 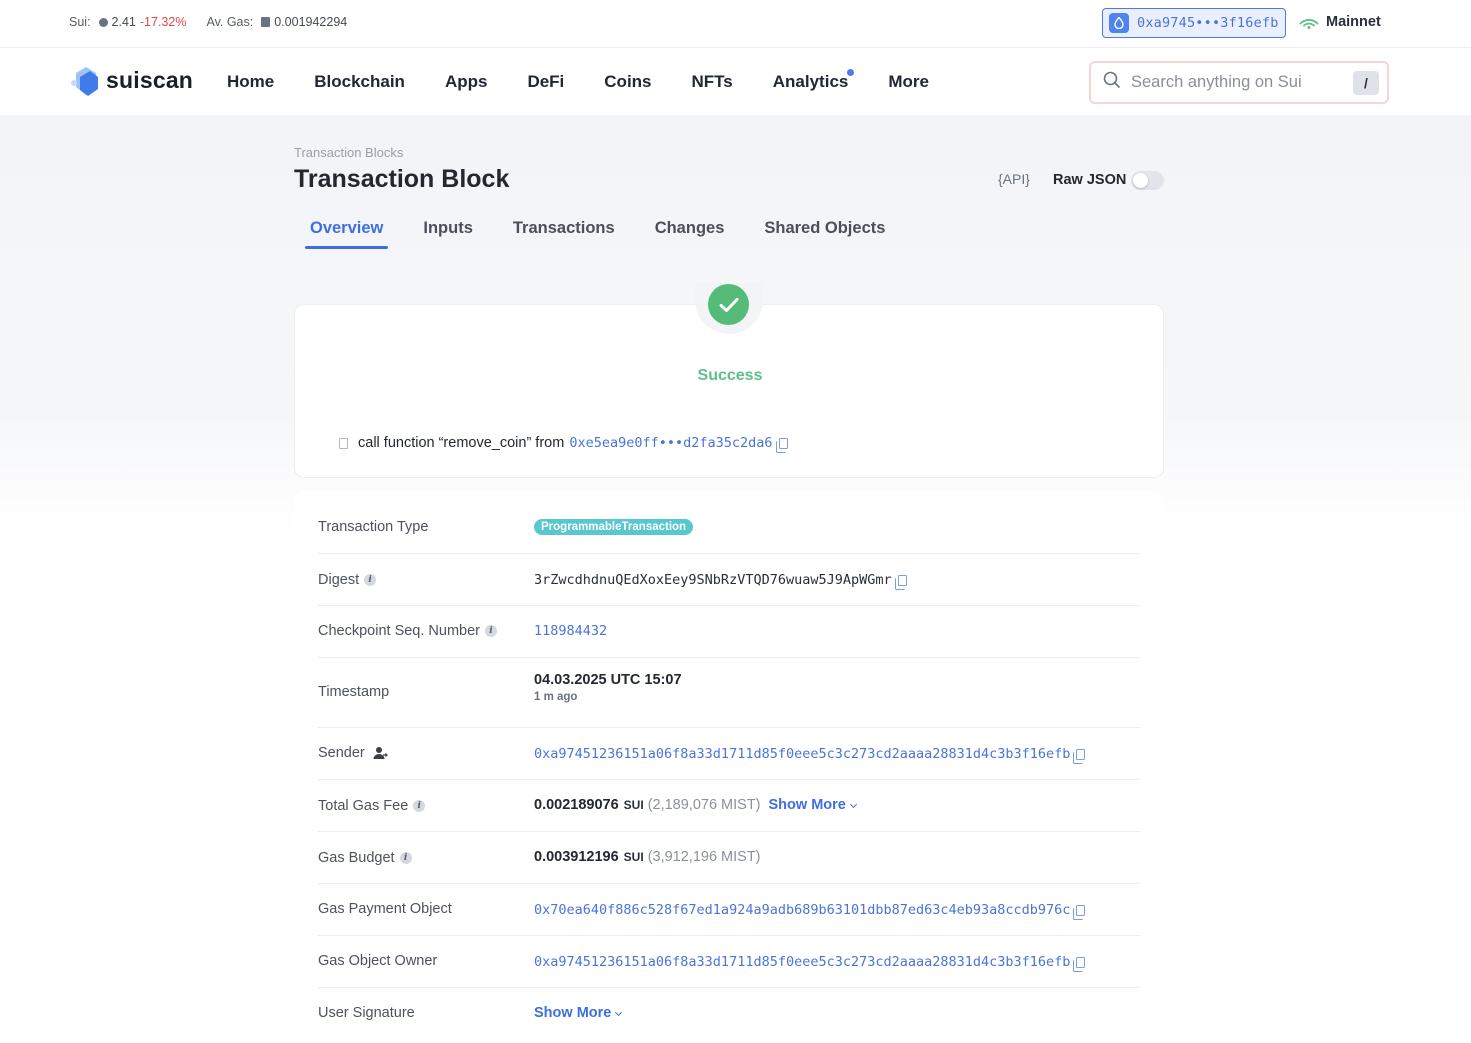 I want to click on breadcrumb: Transaction Blocks, so click(x=348, y=152).